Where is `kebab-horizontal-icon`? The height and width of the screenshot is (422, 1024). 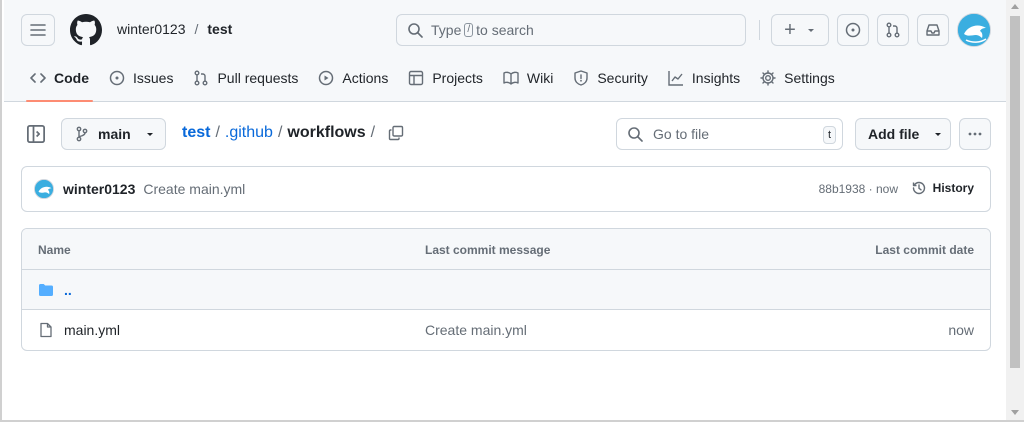
kebab-horizontal-icon is located at coordinates (975, 134).